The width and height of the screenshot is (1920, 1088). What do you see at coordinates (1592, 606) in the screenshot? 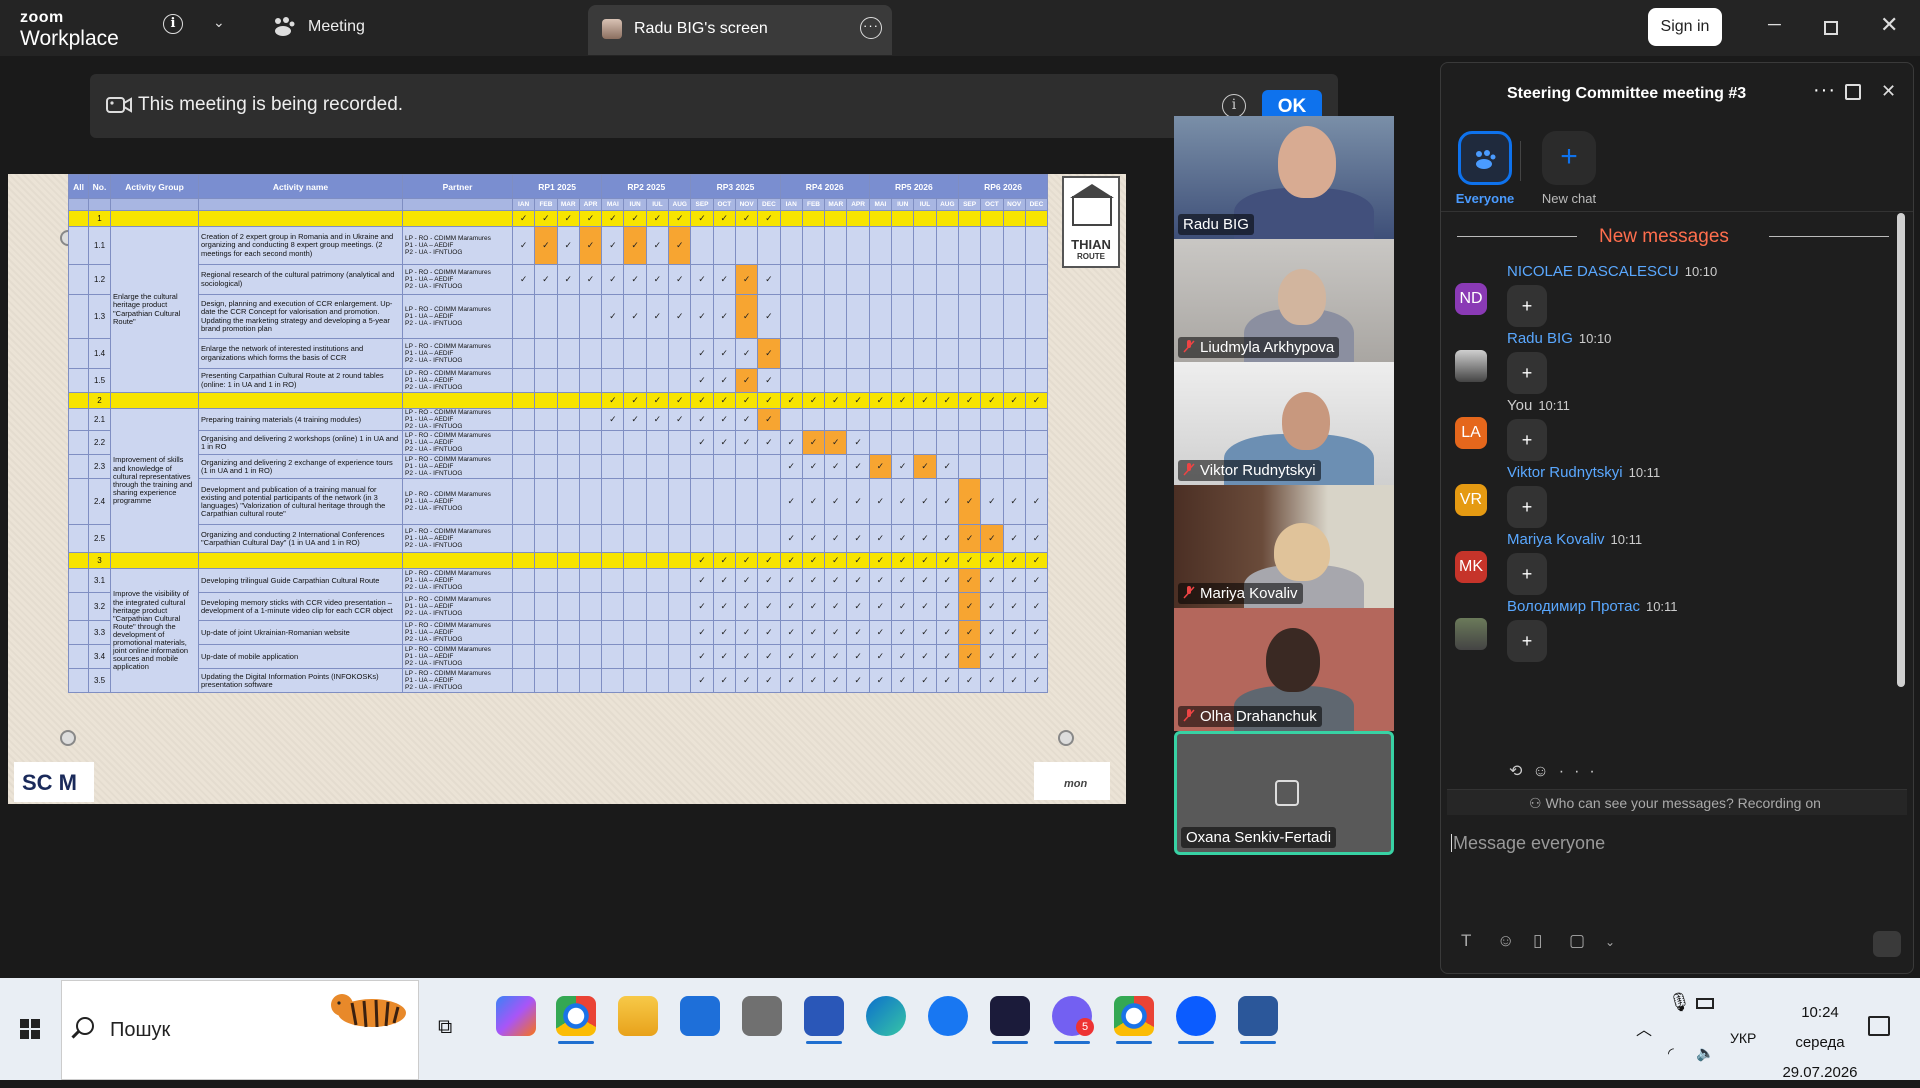
I see `message-sender: Володимир Протас 10:11` at bounding box center [1592, 606].